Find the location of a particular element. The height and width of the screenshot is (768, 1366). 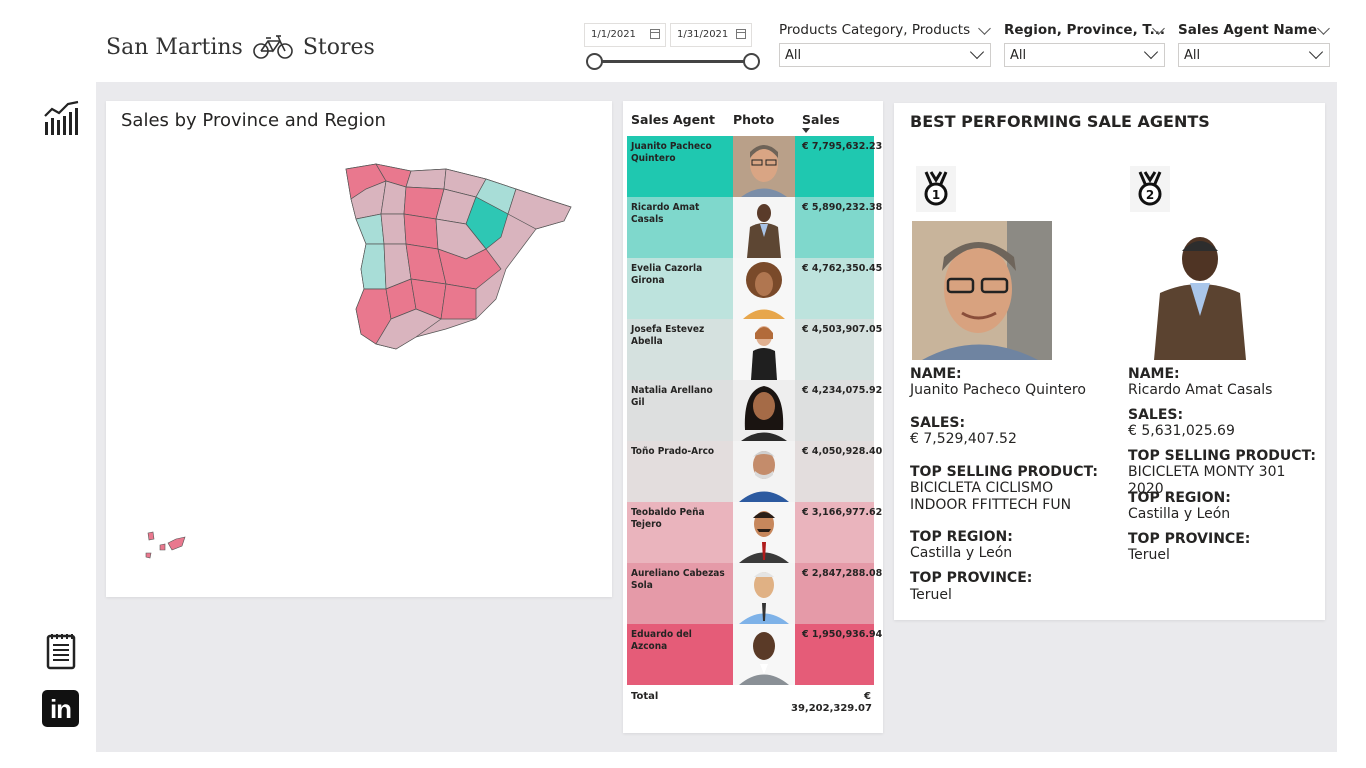

products-filter-select: All is located at coordinates (885, 55).